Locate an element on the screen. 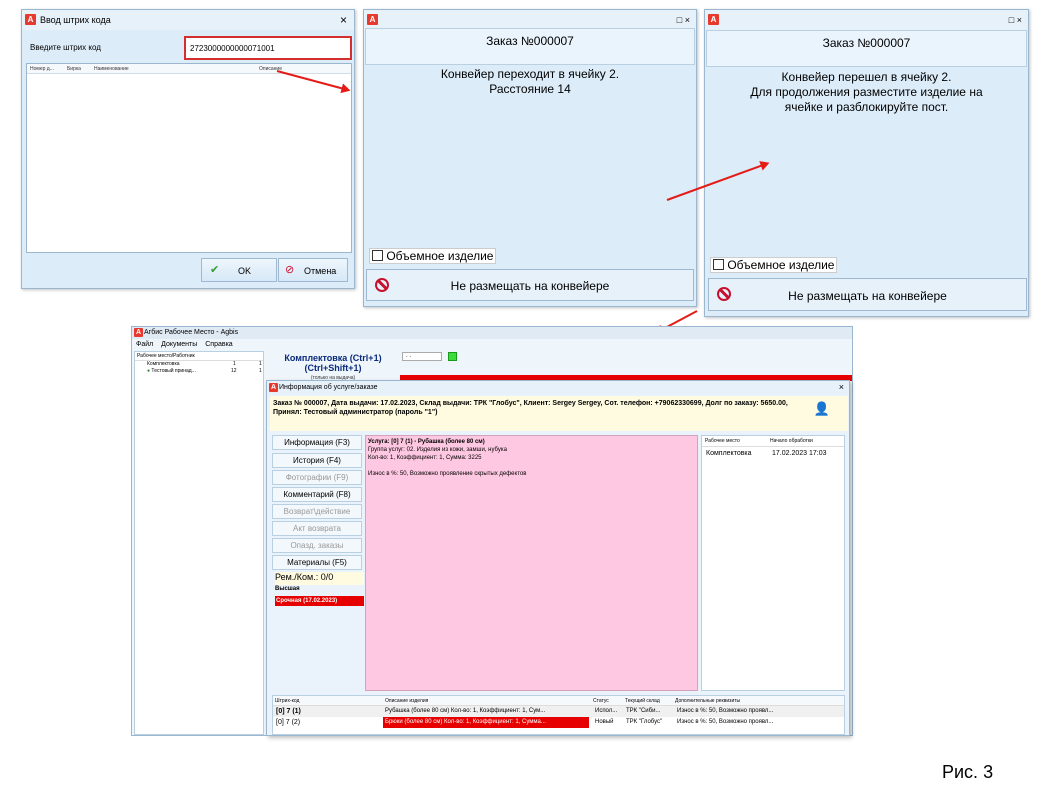  column-header: Описание изделия is located at coordinates (406, 701).